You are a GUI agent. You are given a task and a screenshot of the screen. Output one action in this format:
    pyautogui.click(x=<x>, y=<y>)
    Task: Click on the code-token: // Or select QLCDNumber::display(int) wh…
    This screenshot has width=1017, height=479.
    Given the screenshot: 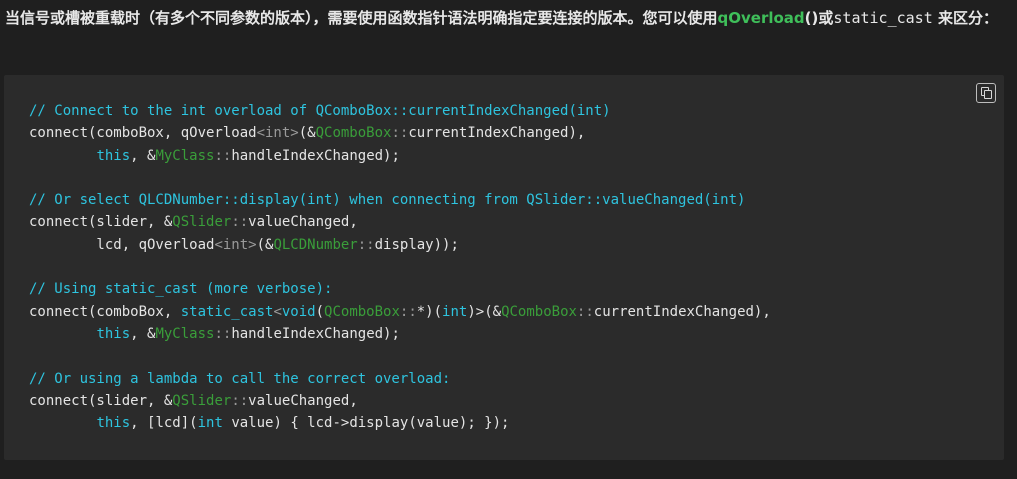 What is the action you would take?
    pyautogui.click(x=387, y=200)
    